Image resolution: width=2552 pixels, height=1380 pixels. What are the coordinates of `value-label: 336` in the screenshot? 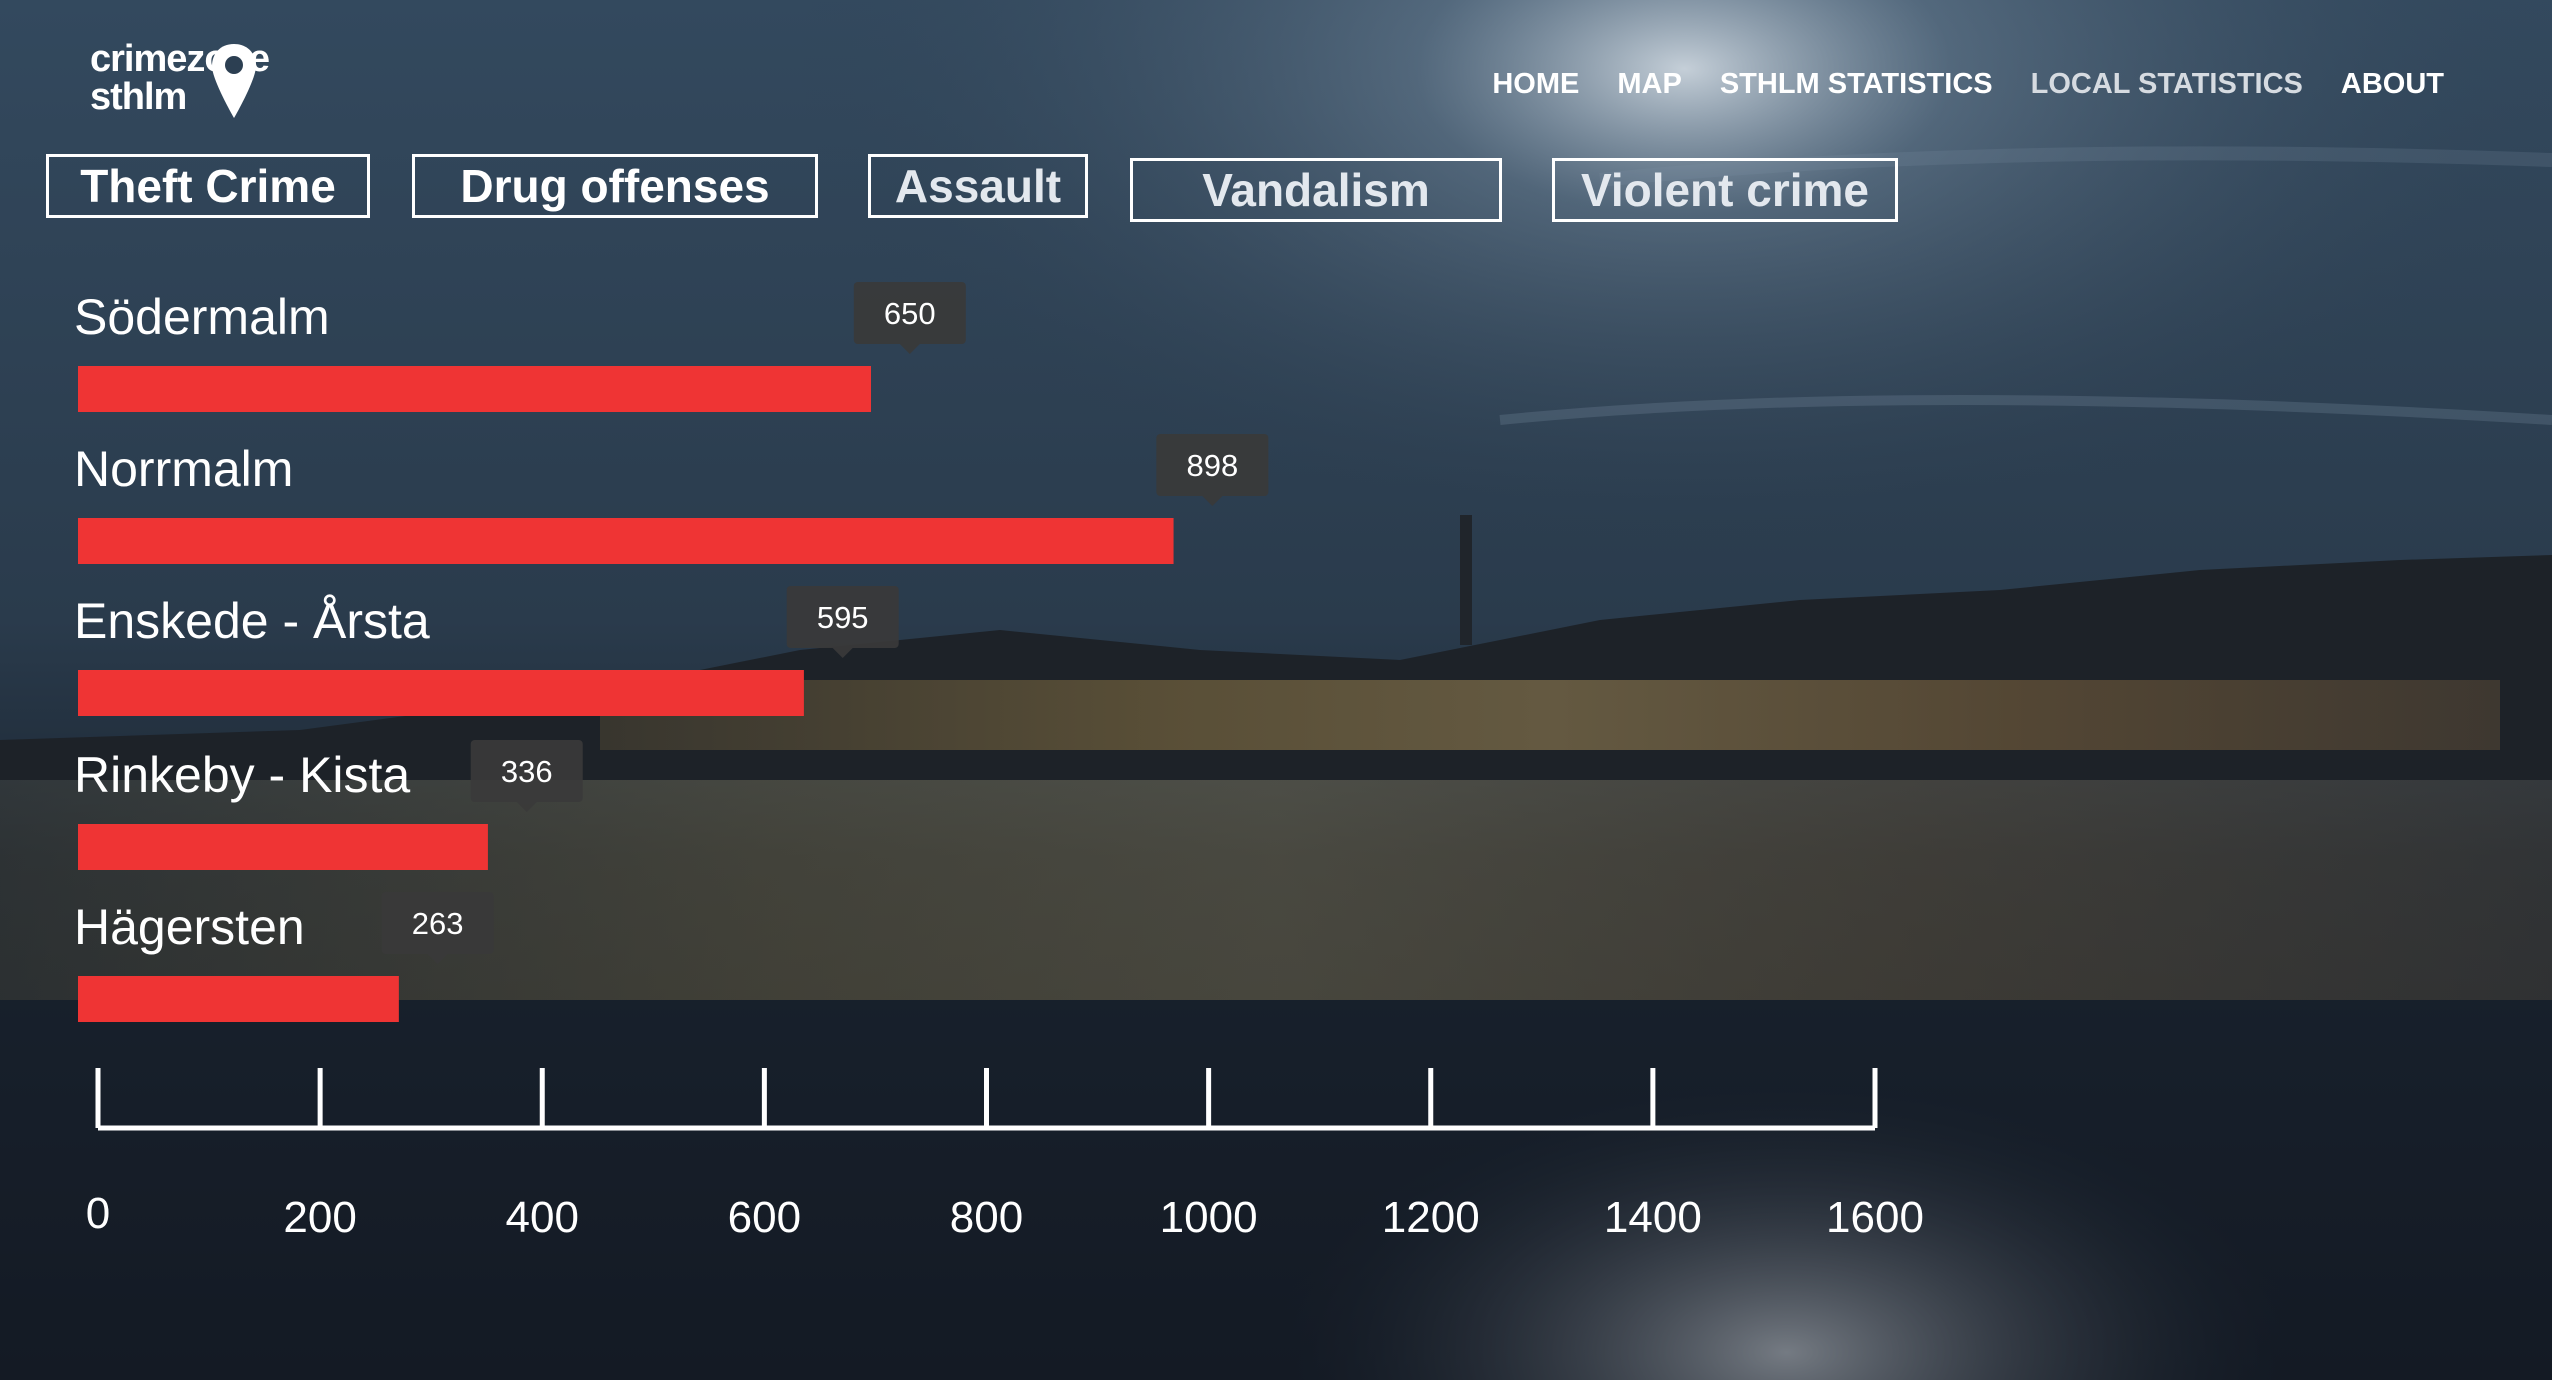 It's located at (527, 771).